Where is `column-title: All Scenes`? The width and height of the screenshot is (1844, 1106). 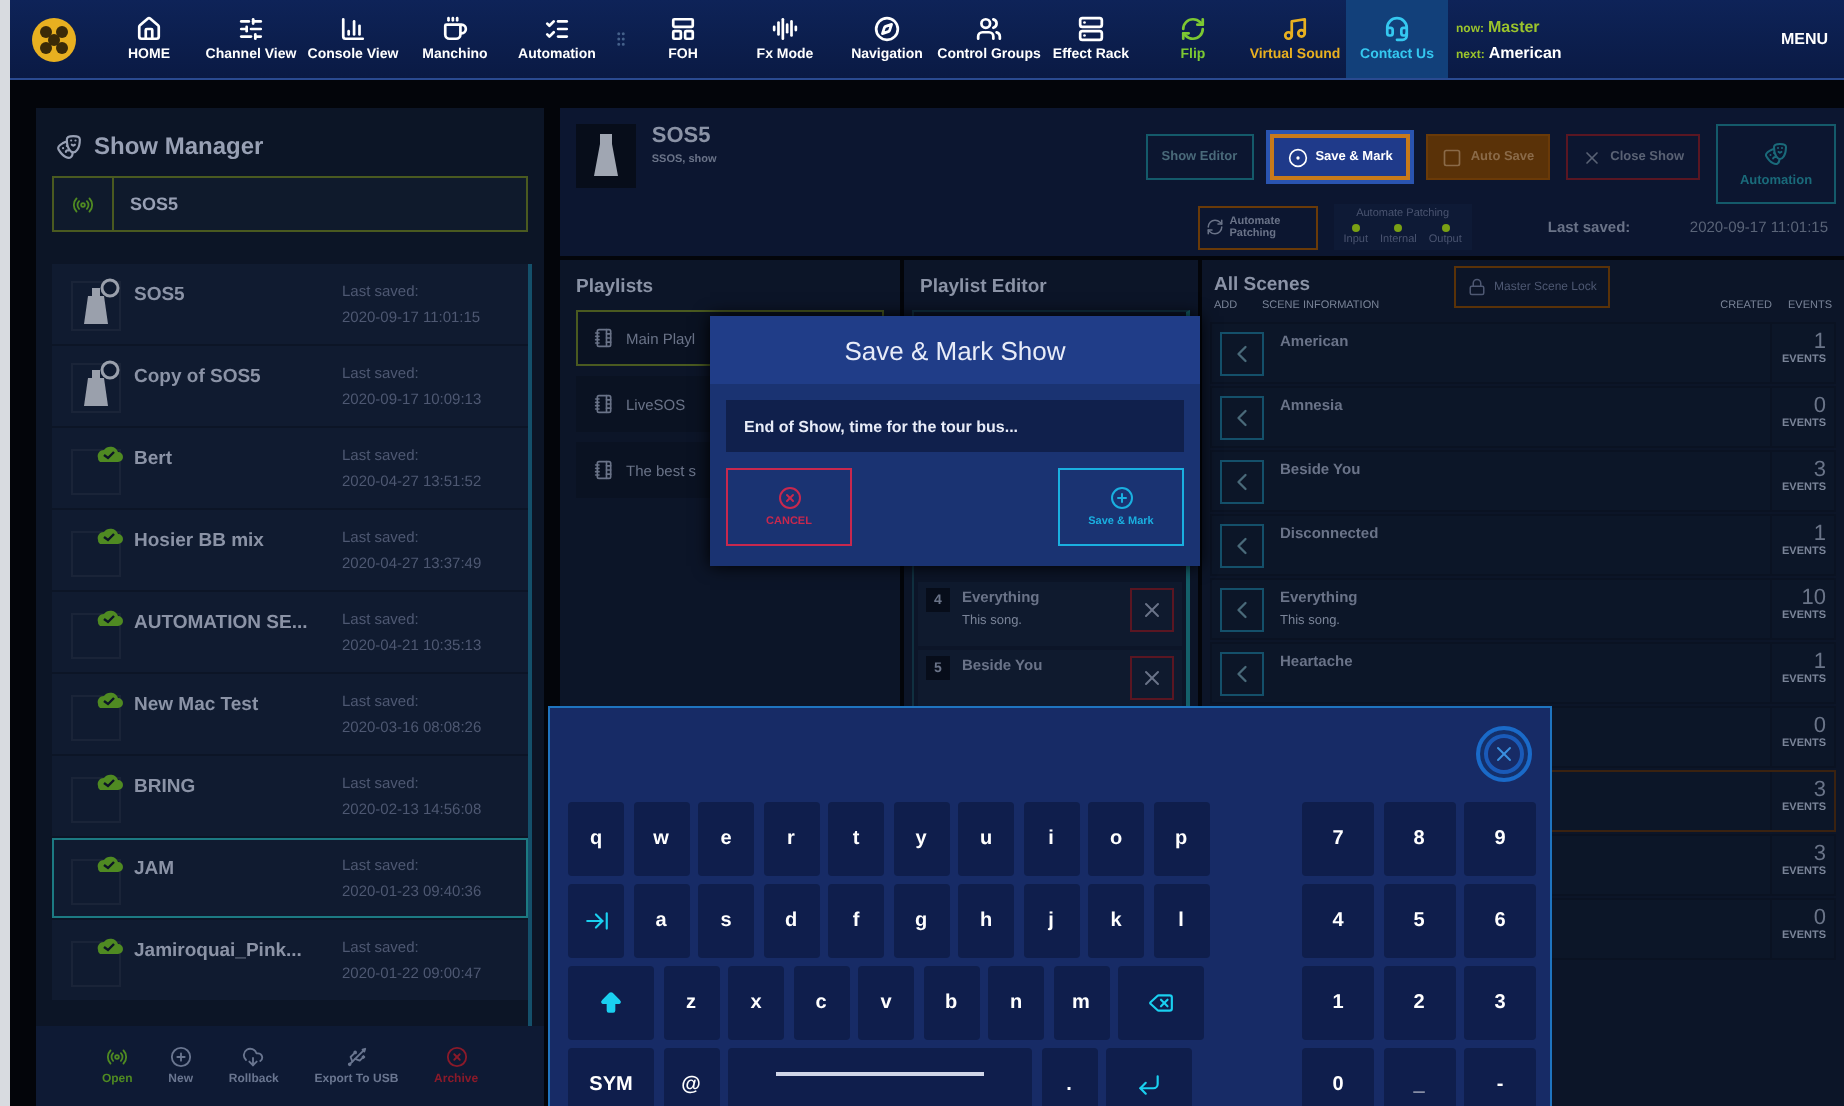 column-title: All Scenes is located at coordinates (1262, 285).